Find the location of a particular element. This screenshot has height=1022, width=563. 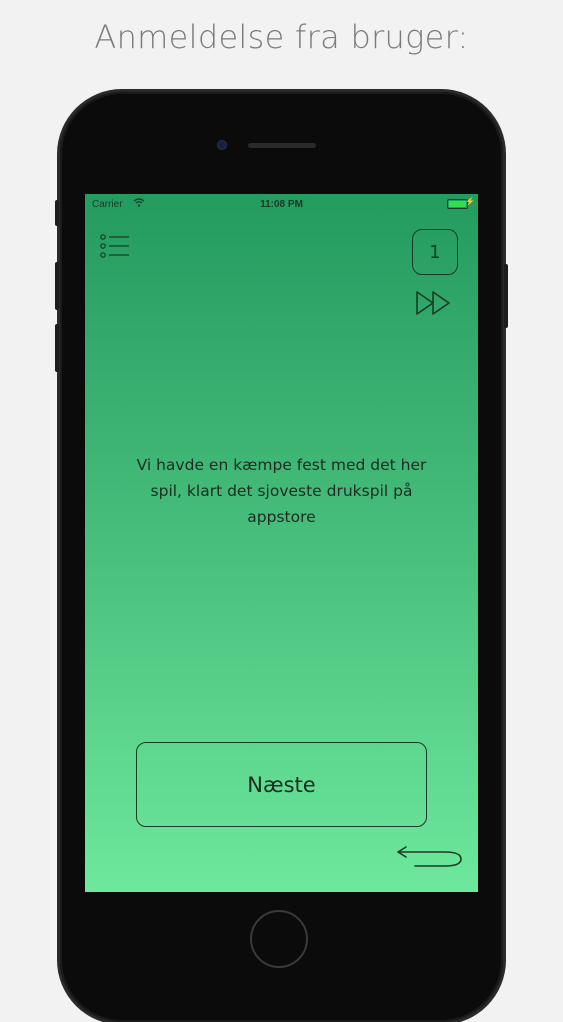

battery-level is located at coordinates (457, 204).